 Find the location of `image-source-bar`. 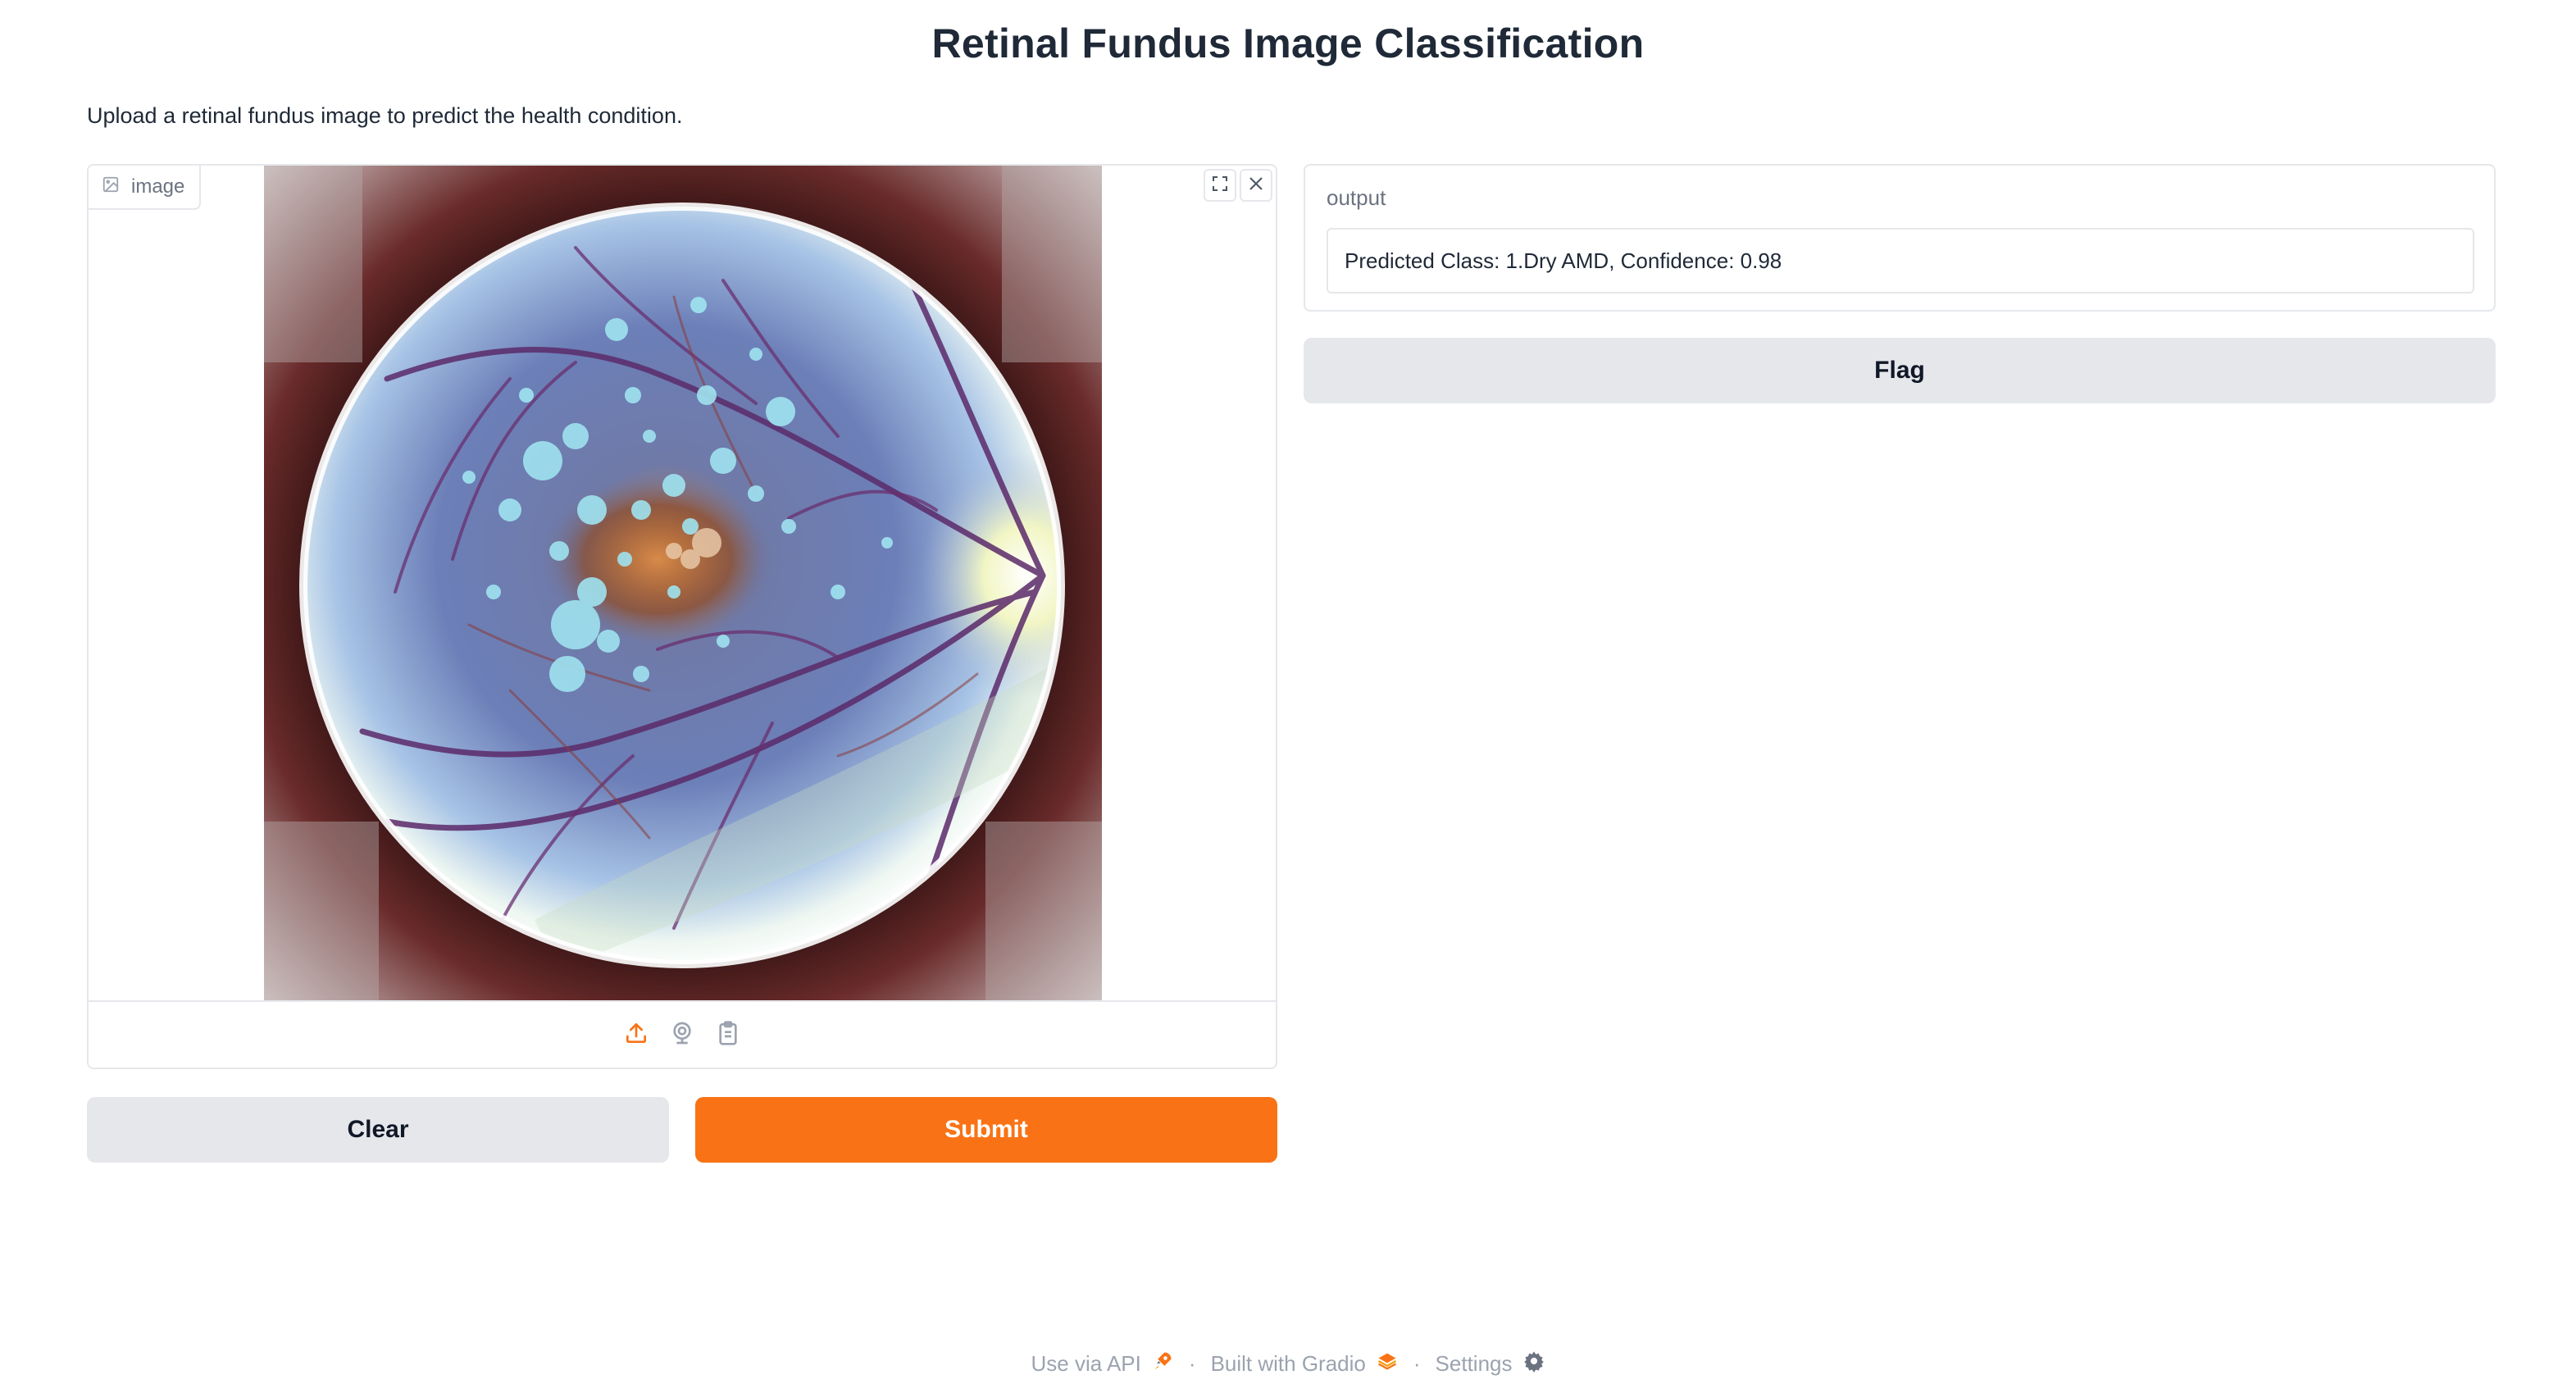

image-source-bar is located at coordinates (683, 1034).